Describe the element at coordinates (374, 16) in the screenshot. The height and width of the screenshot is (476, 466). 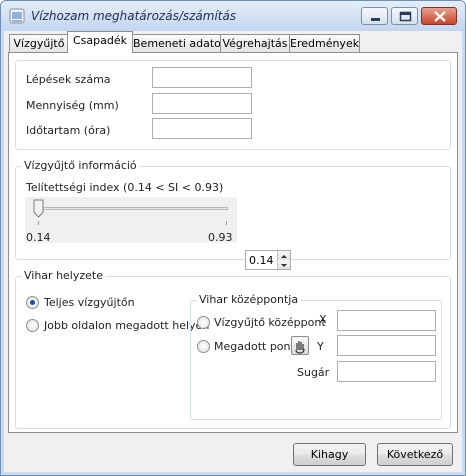
I see `minimize-button` at that location.